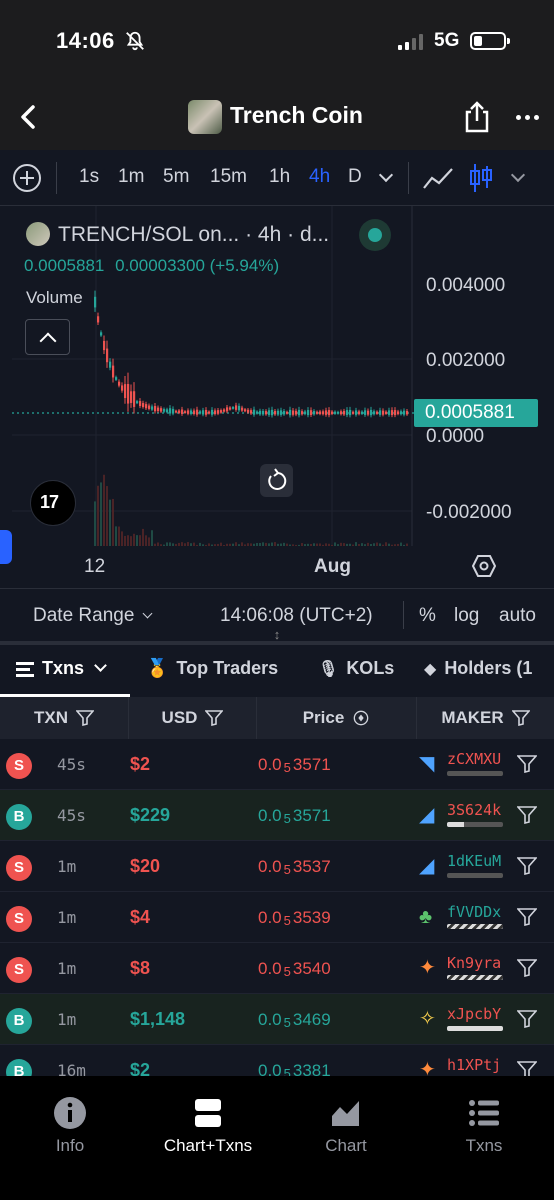  I want to click on nav-chart: Chart, so click(346, 1126).